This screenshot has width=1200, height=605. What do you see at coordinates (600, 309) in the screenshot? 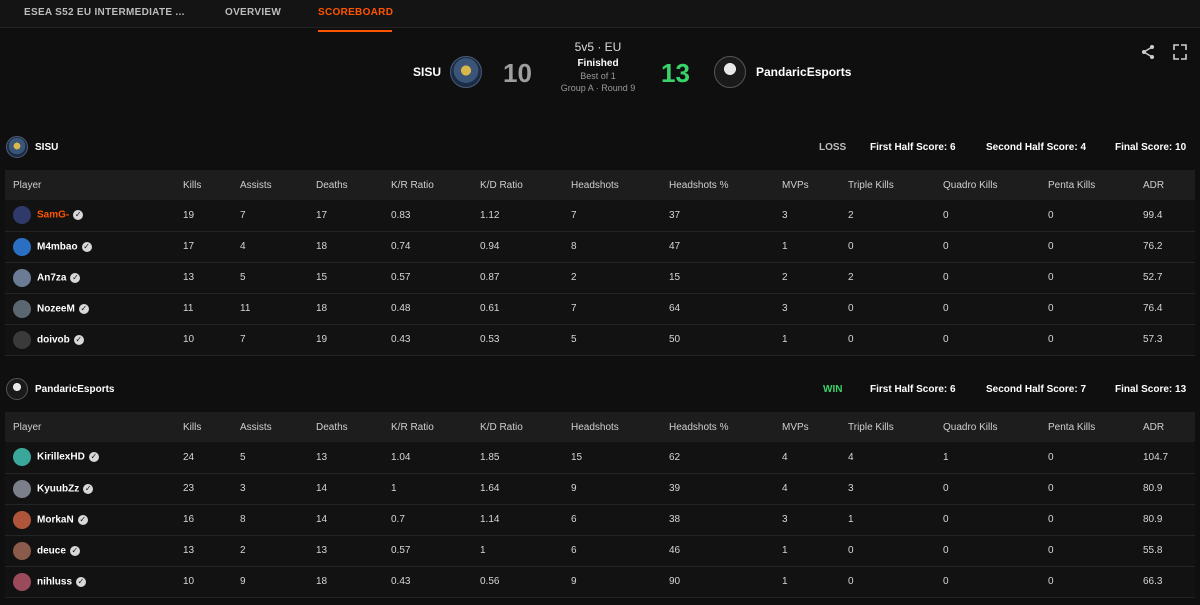
I see `table-row: NozeeM ✓ 11 11 18 0.48 0.61 7 64 3 0 0 0 76.4` at bounding box center [600, 309].